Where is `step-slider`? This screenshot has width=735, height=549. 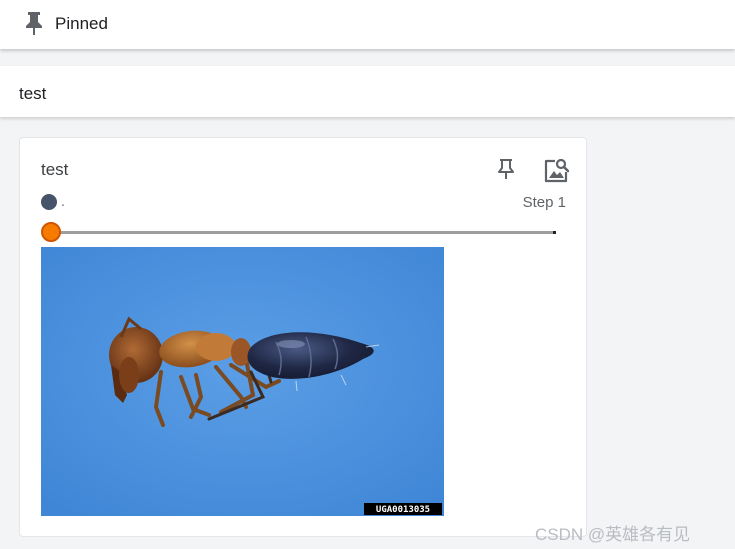 step-slider is located at coordinates (299, 233).